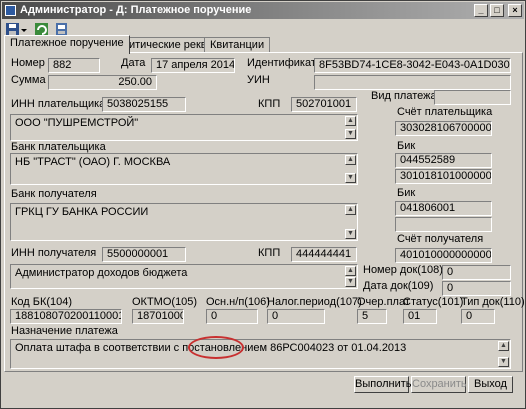 The width and height of the screenshot is (526, 409). What do you see at coordinates (445, 112) in the screenshot?
I see `schet-payer-label: Счёт плательщика` at bounding box center [445, 112].